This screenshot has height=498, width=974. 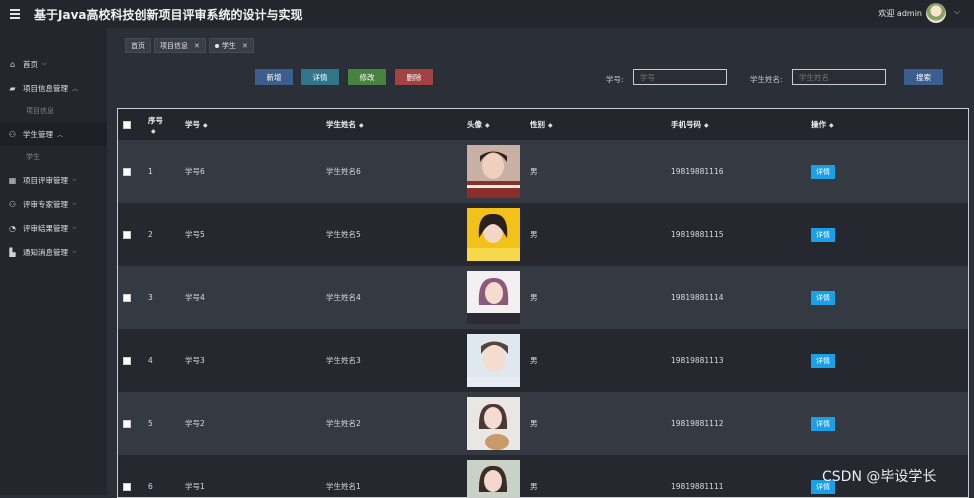 I want to click on home-icon: ⌂, so click(x=12, y=64).